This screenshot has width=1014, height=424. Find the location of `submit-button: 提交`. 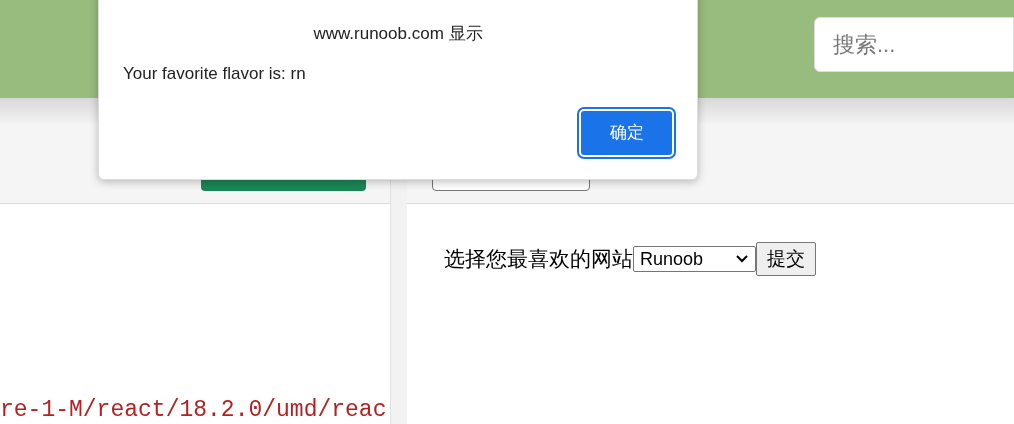

submit-button: 提交 is located at coordinates (786, 259).